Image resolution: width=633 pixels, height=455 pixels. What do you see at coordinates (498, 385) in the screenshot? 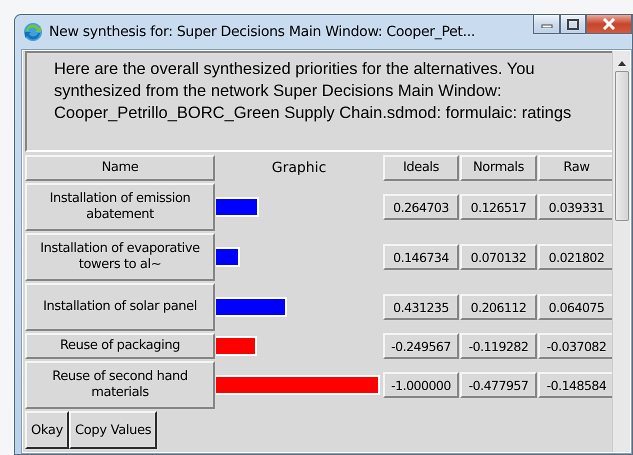
I see `table-cell: -0.477957` at bounding box center [498, 385].